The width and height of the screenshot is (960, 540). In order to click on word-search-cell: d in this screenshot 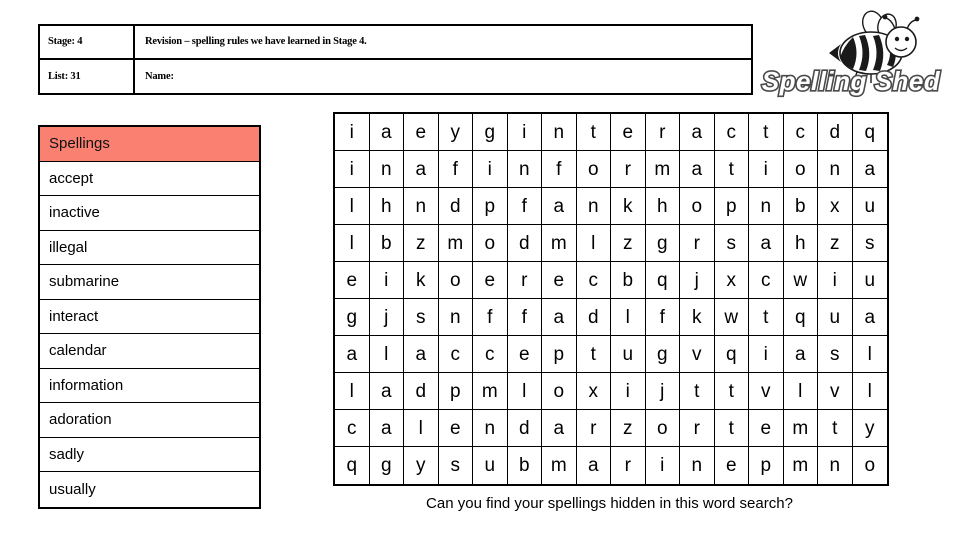, I will do `click(524, 243)`.